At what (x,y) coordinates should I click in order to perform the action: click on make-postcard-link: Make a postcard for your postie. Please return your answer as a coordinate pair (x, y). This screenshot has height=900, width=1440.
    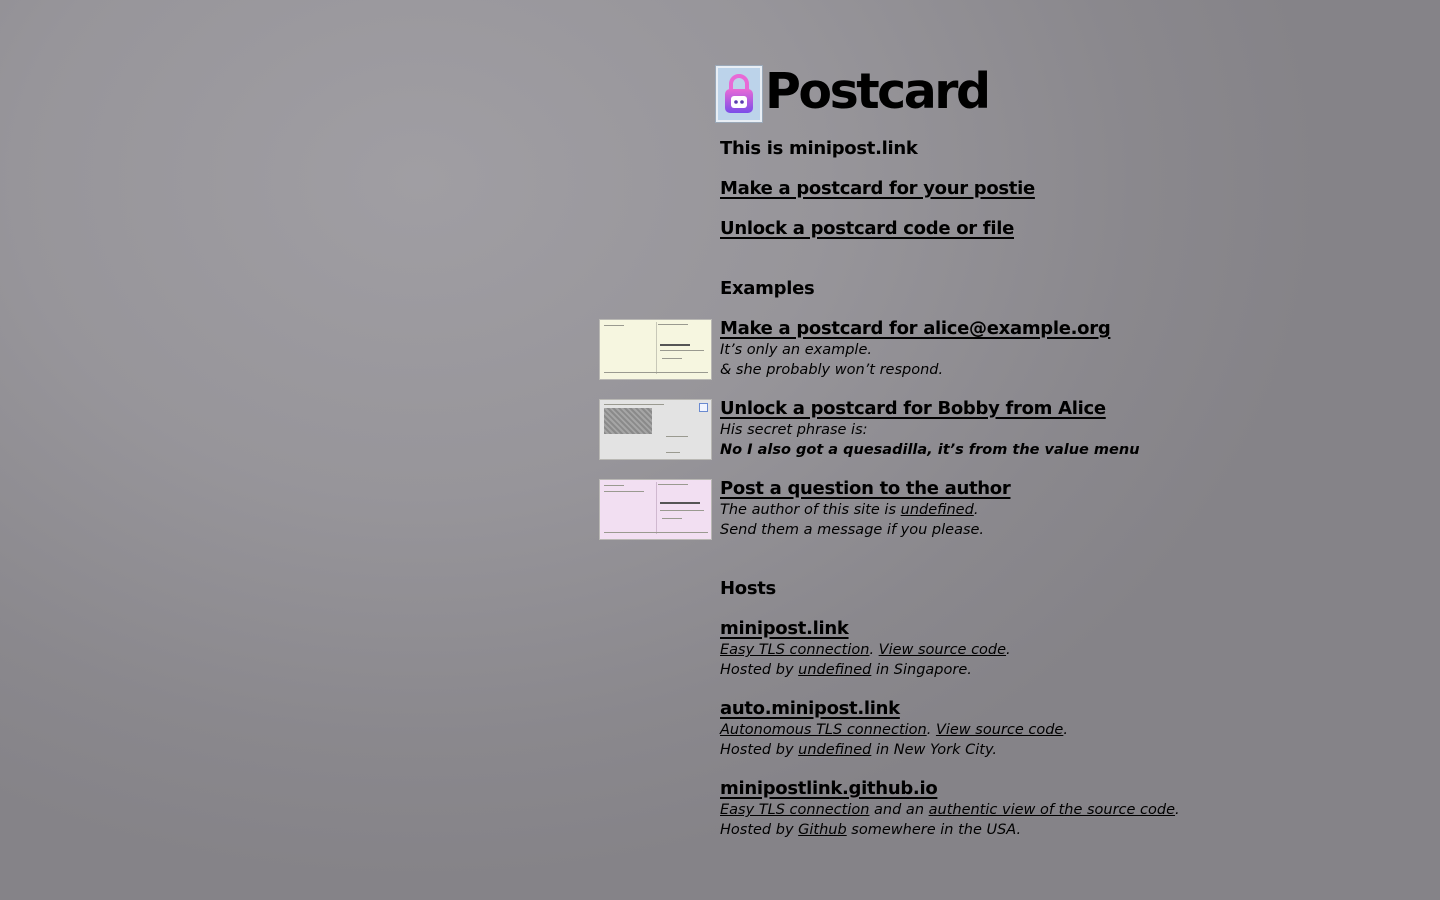
    Looking at the image, I should click on (877, 188).